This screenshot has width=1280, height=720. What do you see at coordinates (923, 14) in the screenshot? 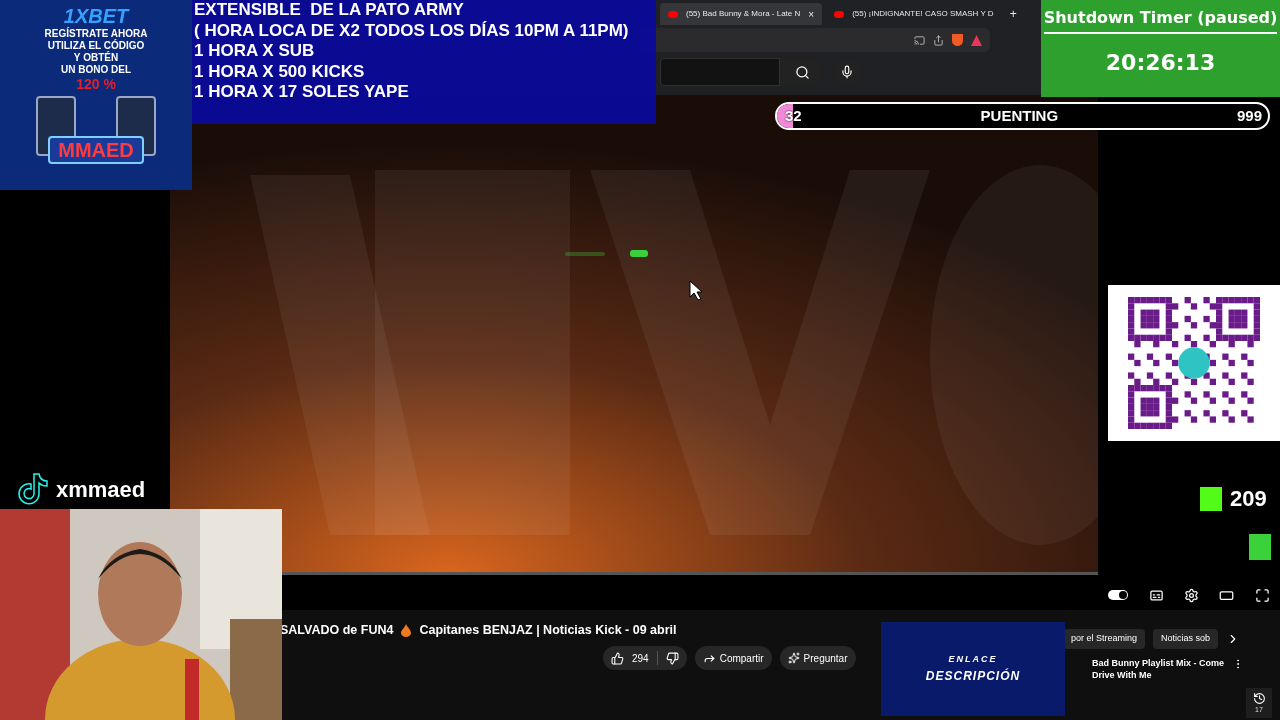
I see `tab-title: (55) ¡INDIGNANTE! CASO SMASH Y D` at bounding box center [923, 14].